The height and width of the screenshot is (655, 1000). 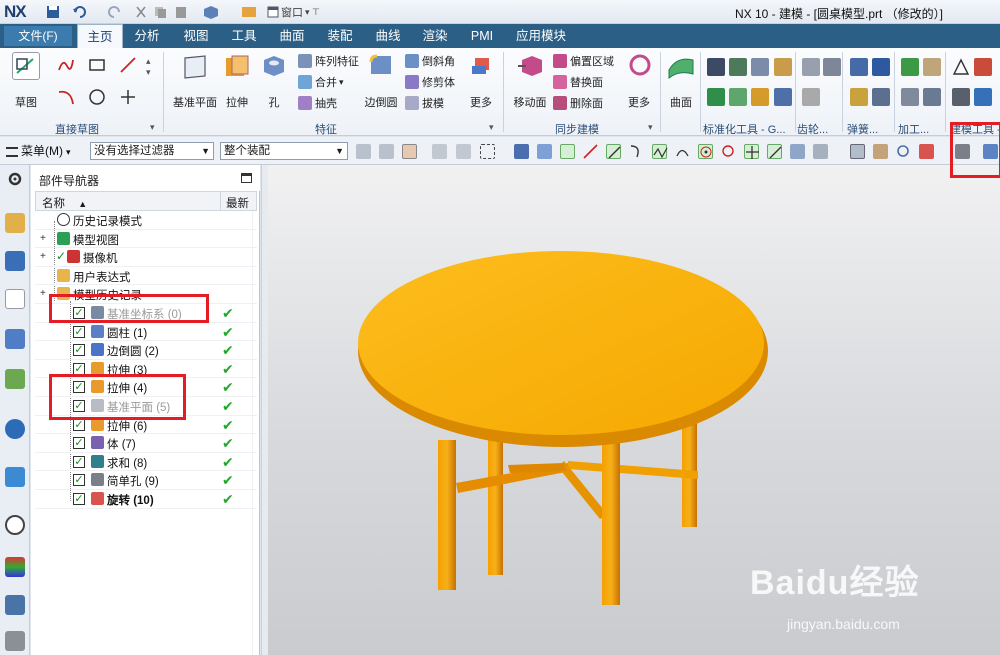 I want to click on hole-button: 孔, so click(x=274, y=81).